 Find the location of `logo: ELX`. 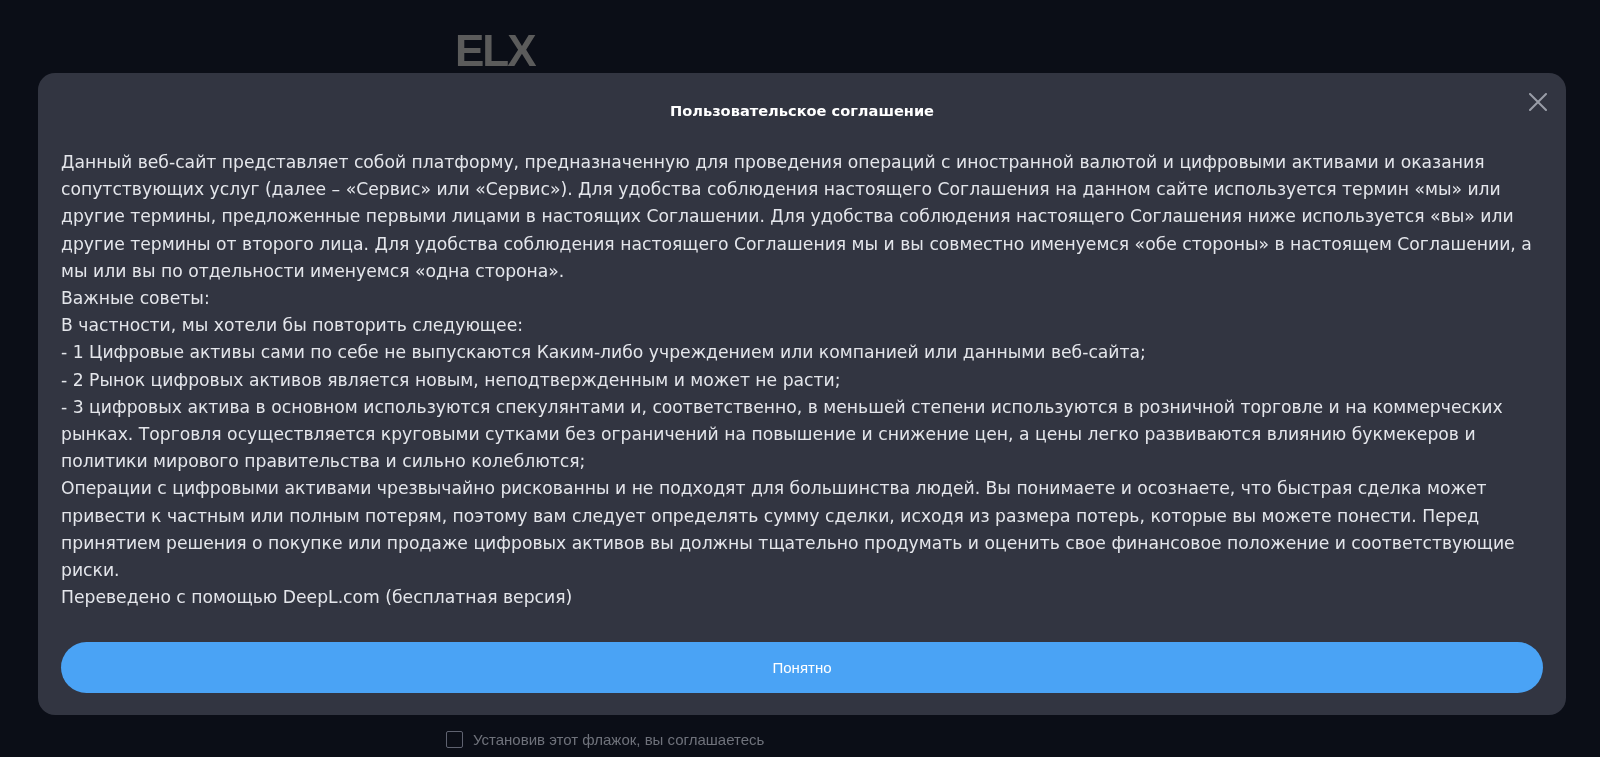

logo: ELX is located at coordinates (495, 51).